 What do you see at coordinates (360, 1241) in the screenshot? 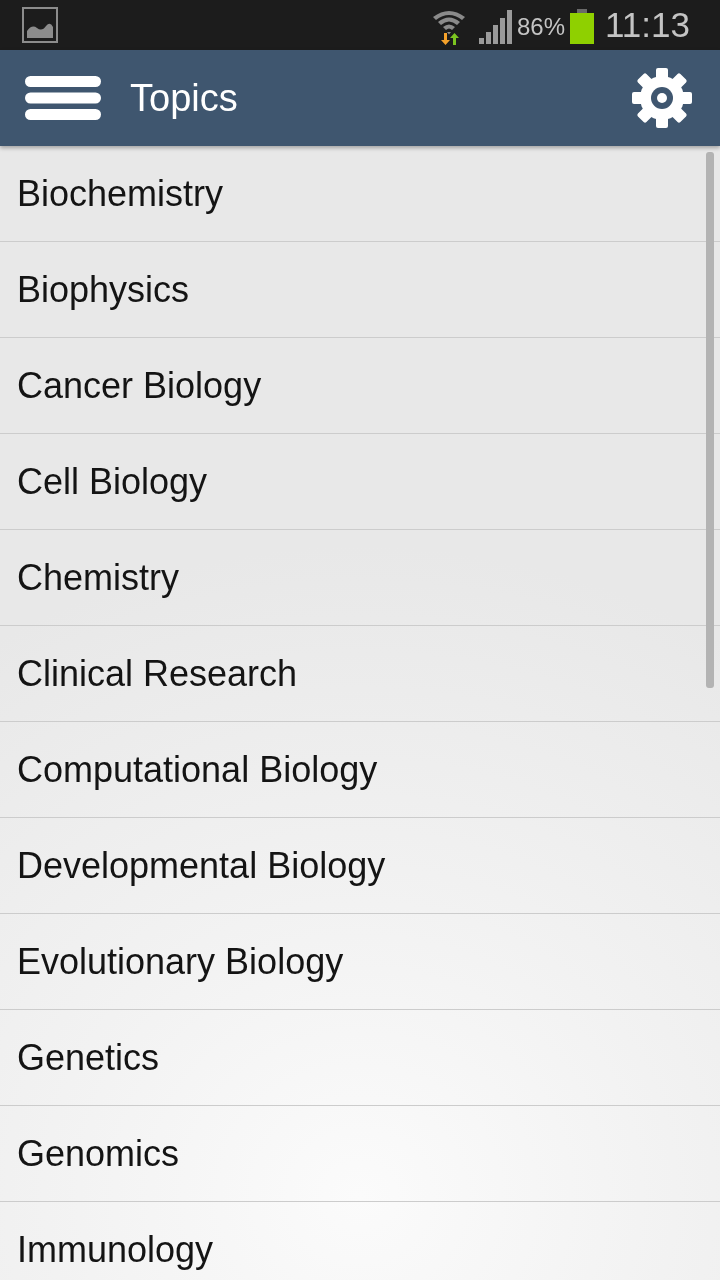
I see `topic-item: Immunology` at bounding box center [360, 1241].